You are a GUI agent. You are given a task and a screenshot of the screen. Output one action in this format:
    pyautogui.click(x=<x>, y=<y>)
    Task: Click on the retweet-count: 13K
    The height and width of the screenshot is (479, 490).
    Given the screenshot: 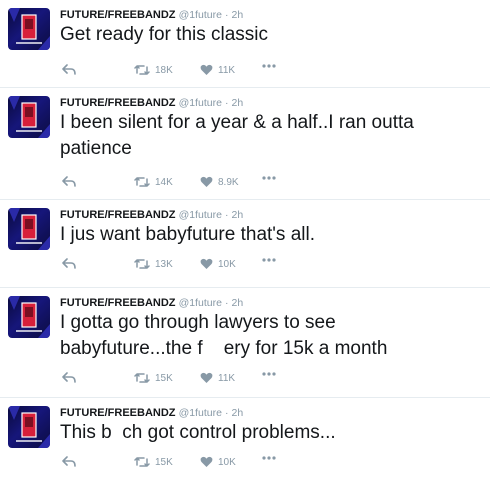 What is the action you would take?
    pyautogui.click(x=164, y=264)
    